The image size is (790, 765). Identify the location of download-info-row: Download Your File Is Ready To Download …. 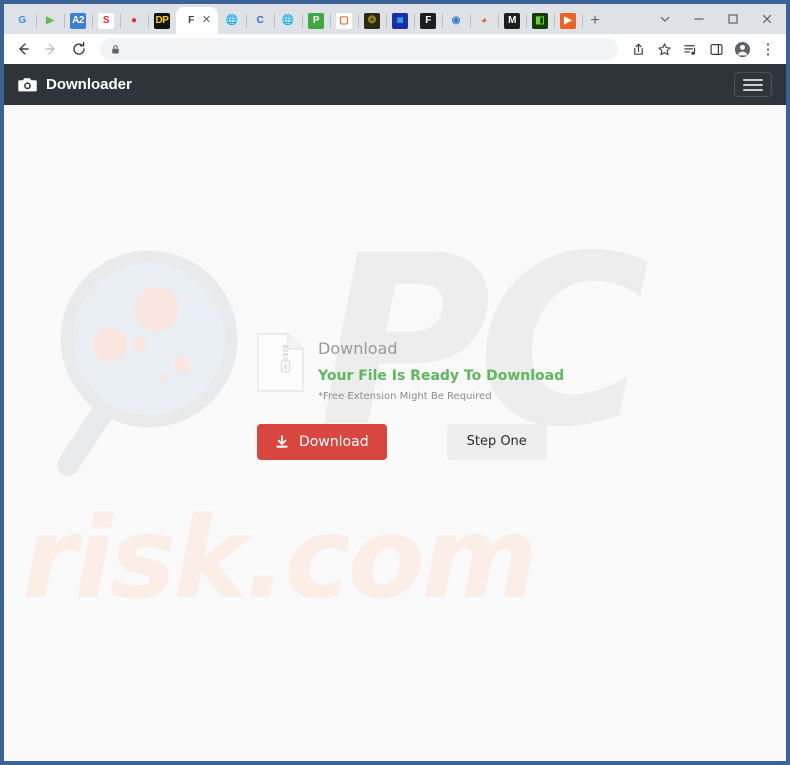
(412, 368).